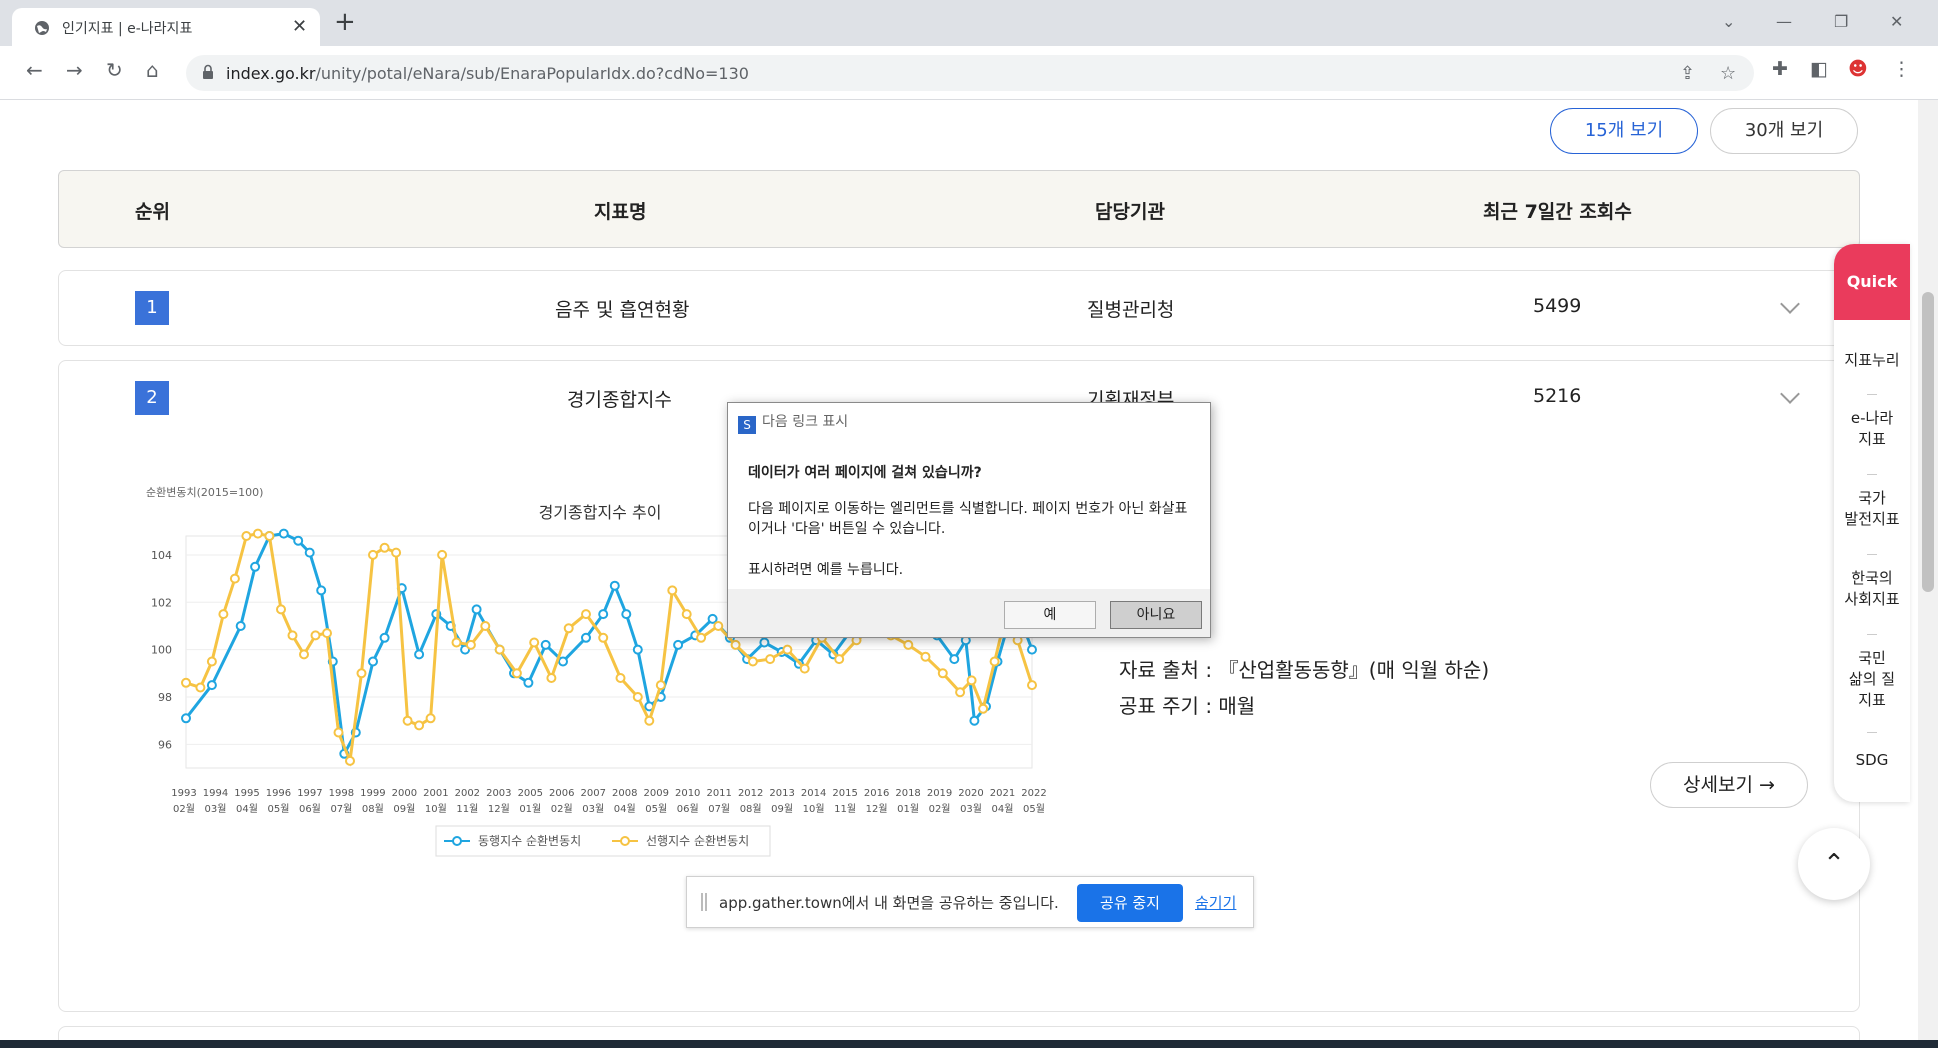 The width and height of the screenshot is (1938, 1048). I want to click on x-tick-year: 1998, so click(341, 793).